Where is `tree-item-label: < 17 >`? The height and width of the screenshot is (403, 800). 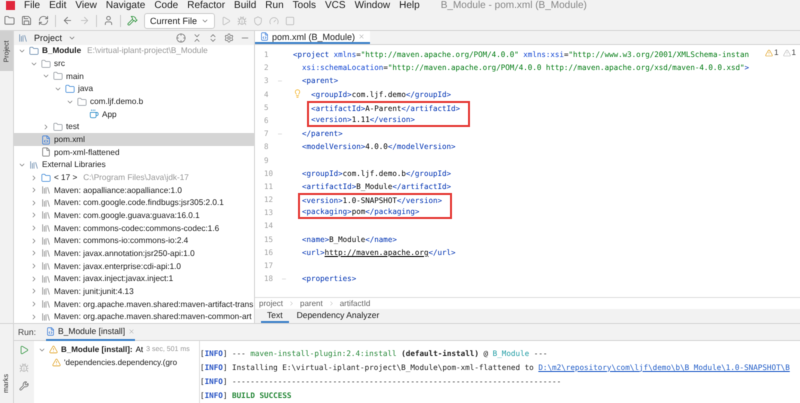 tree-item-label: < 17 > is located at coordinates (66, 177).